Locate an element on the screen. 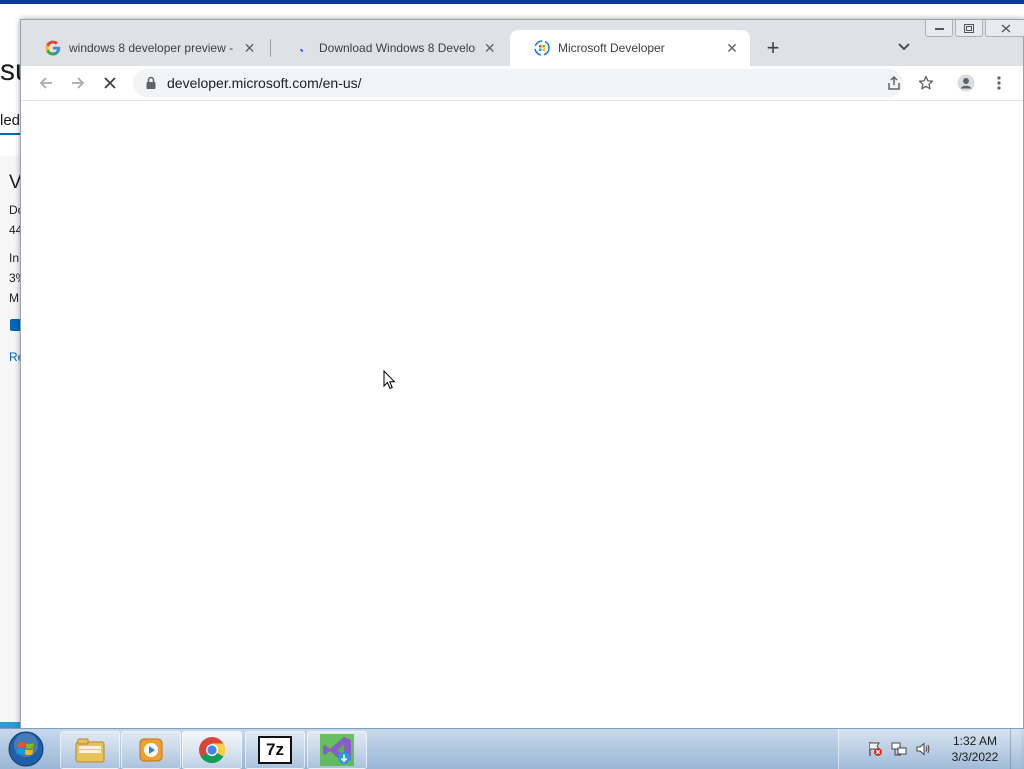  avatar-icon is located at coordinates (966, 83).